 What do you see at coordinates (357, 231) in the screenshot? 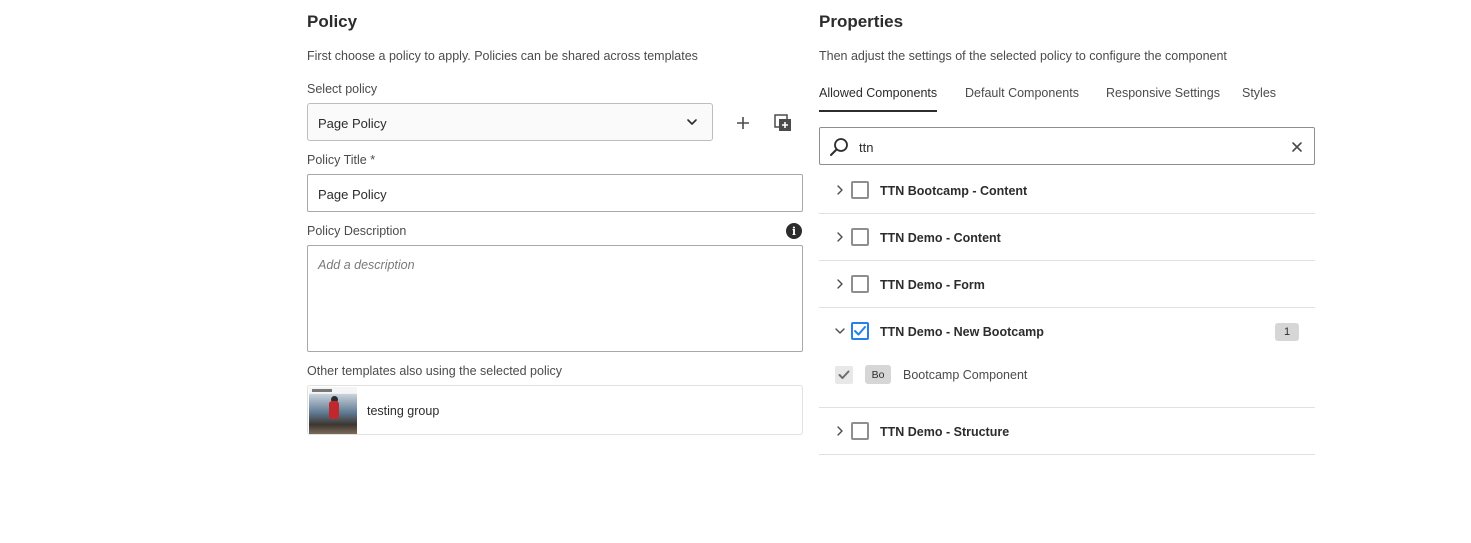
I see `policy-description-label: Policy Description` at bounding box center [357, 231].